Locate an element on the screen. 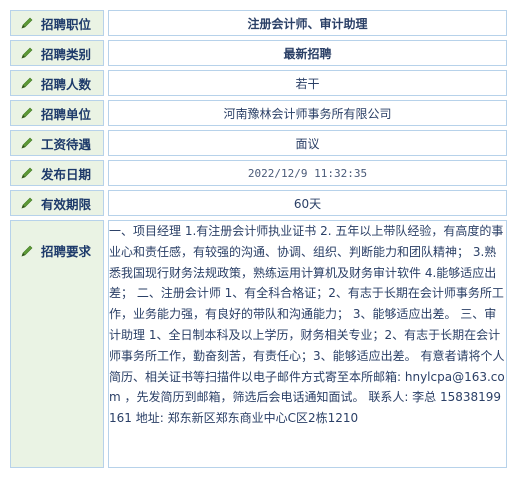  category-label: 招聘类别 is located at coordinates (66, 54).